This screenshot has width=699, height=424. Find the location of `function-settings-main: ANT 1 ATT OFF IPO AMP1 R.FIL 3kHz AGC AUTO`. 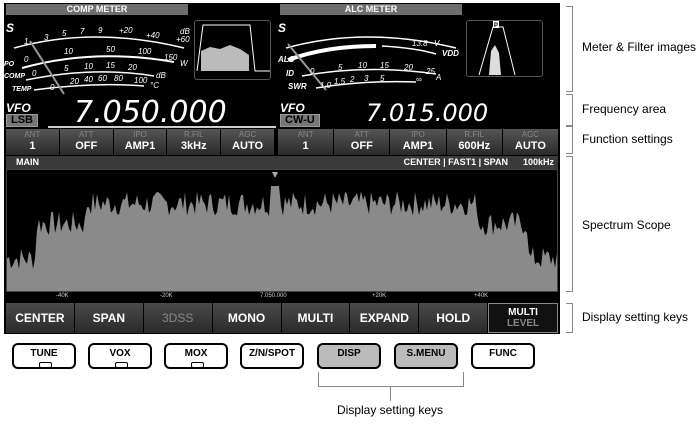

function-settings-main: ANT 1 ATT OFF IPO AMP1 R.FIL 3kHz AGC AUTO is located at coordinates (140, 142).